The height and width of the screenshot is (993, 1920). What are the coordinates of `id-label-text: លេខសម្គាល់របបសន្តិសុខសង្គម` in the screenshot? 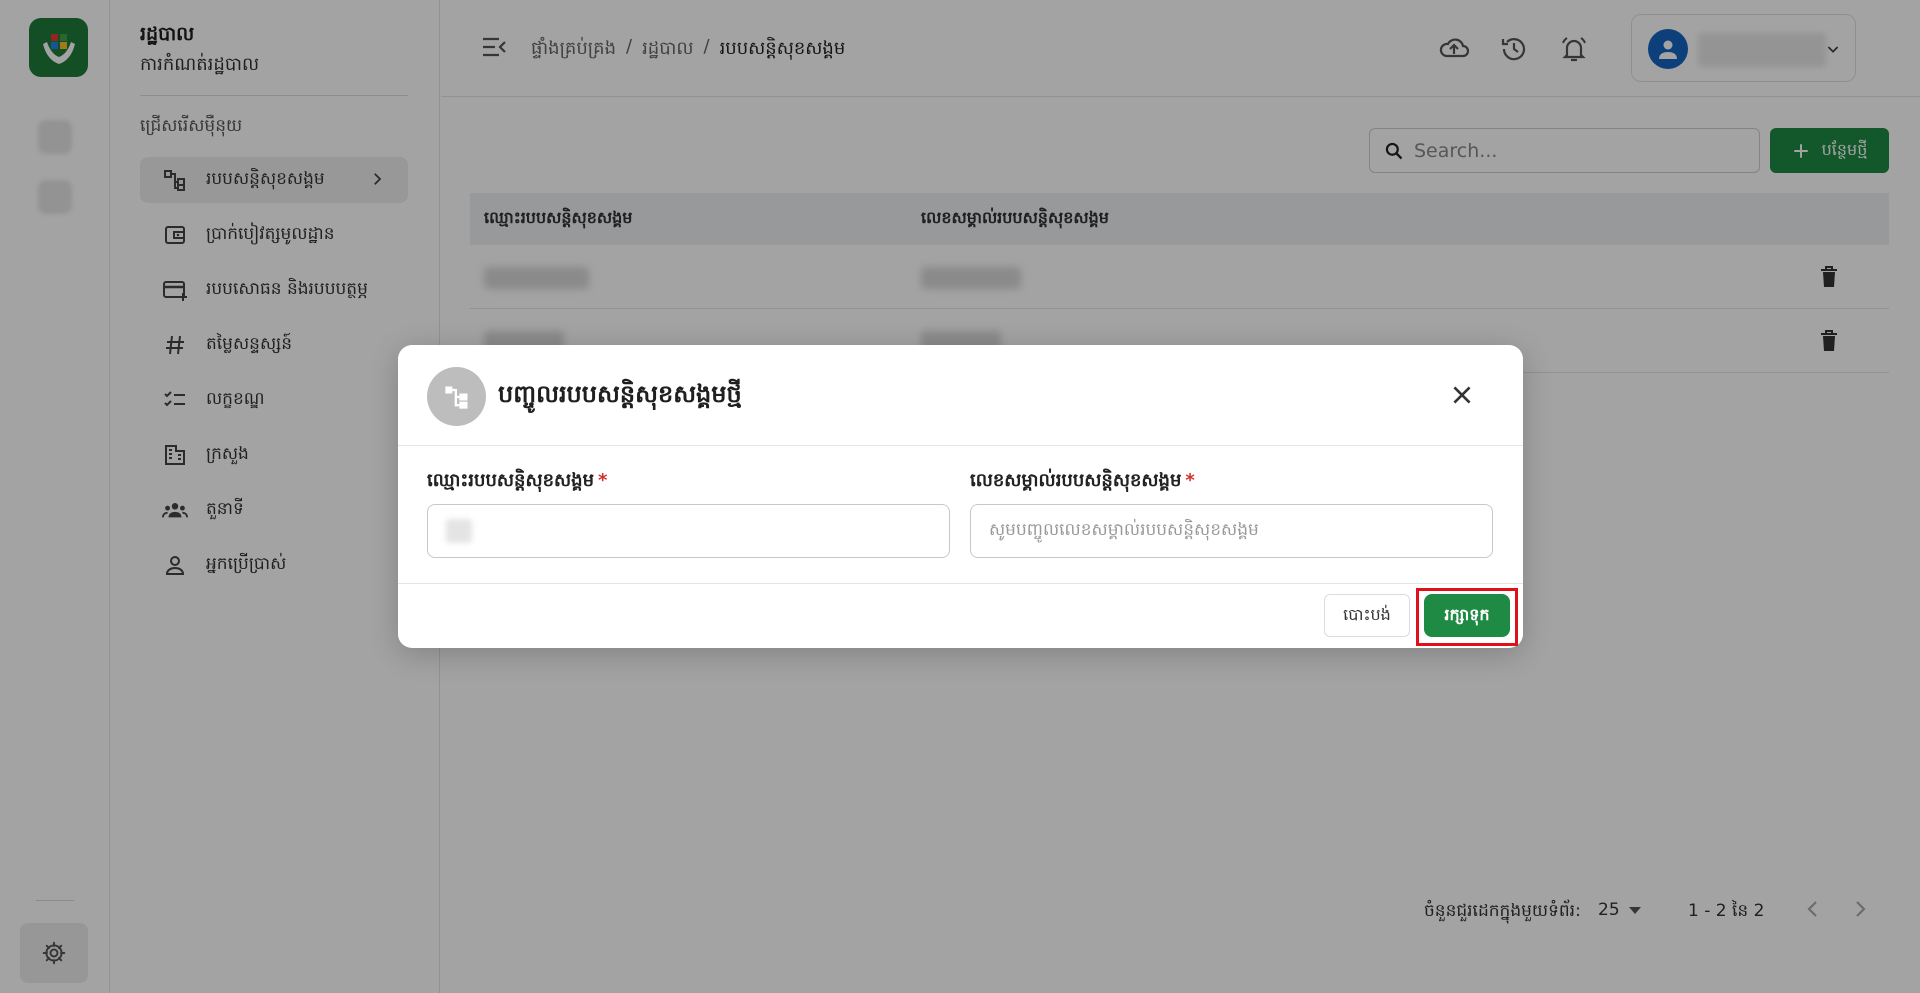 It's located at (1076, 480).